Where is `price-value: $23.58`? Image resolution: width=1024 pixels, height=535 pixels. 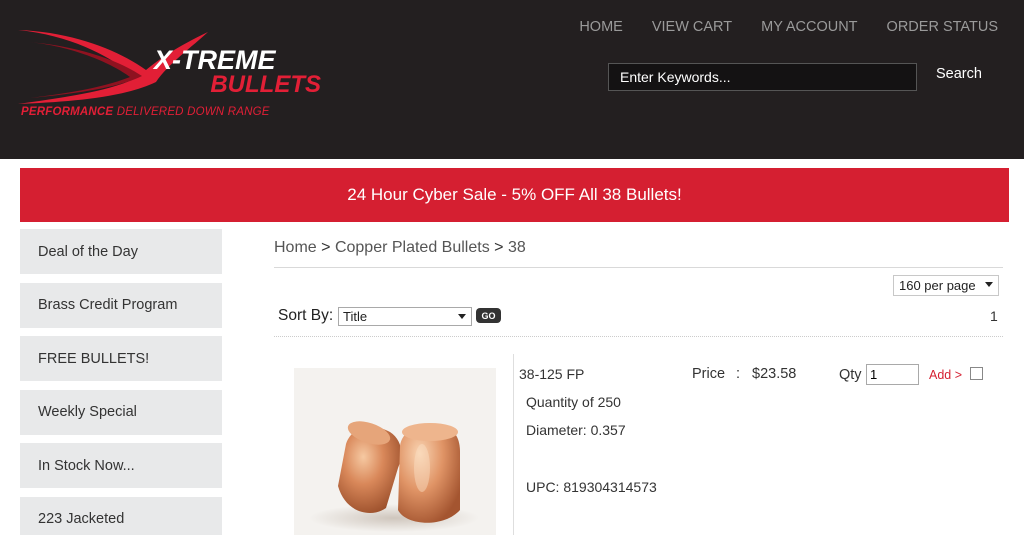 price-value: $23.58 is located at coordinates (774, 374).